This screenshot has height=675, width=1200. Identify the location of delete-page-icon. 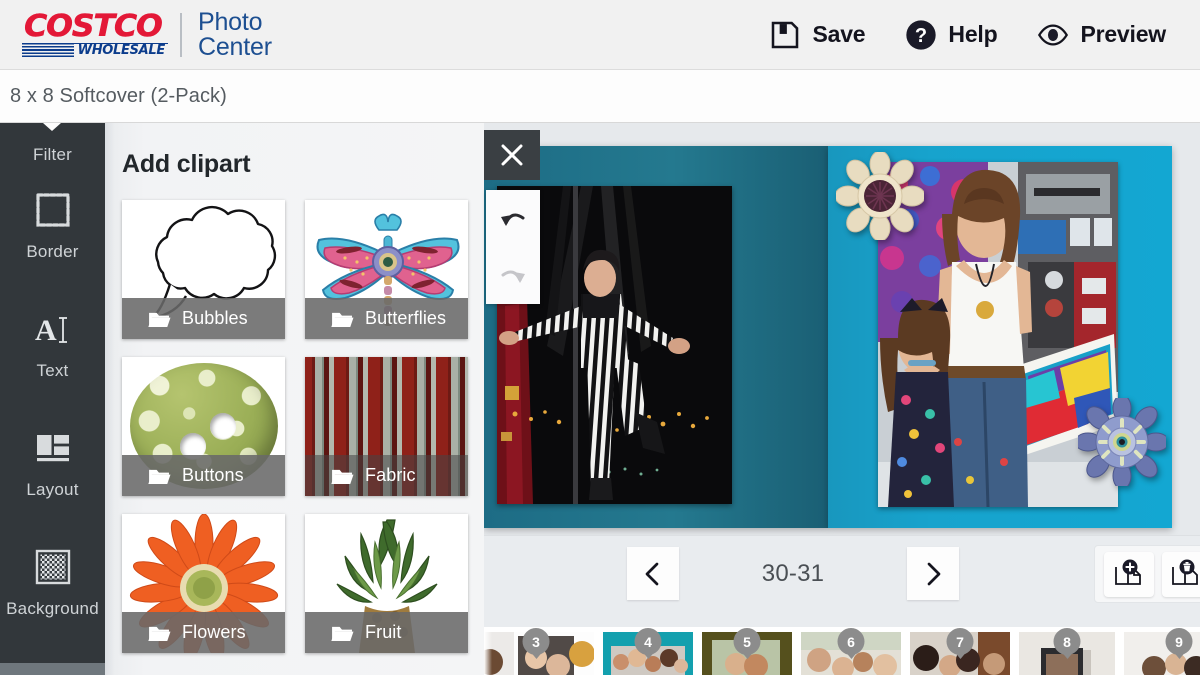
(1185, 572).